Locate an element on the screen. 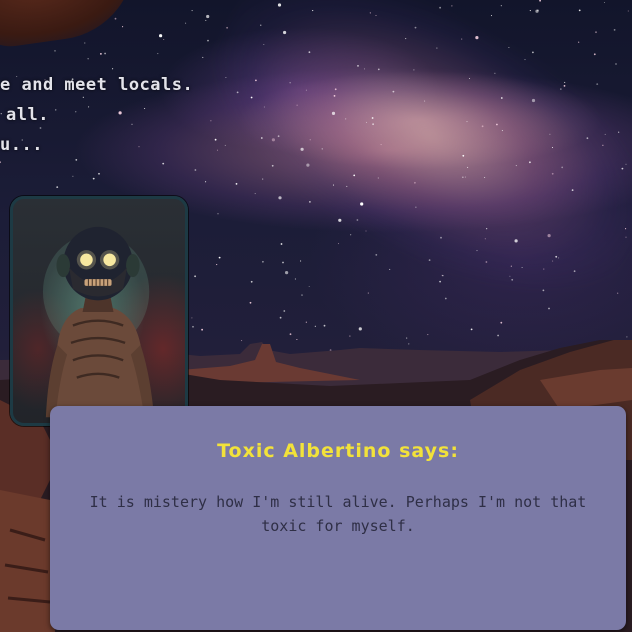 The height and width of the screenshot is (632, 632). intro-line: all. is located at coordinates (27, 115).